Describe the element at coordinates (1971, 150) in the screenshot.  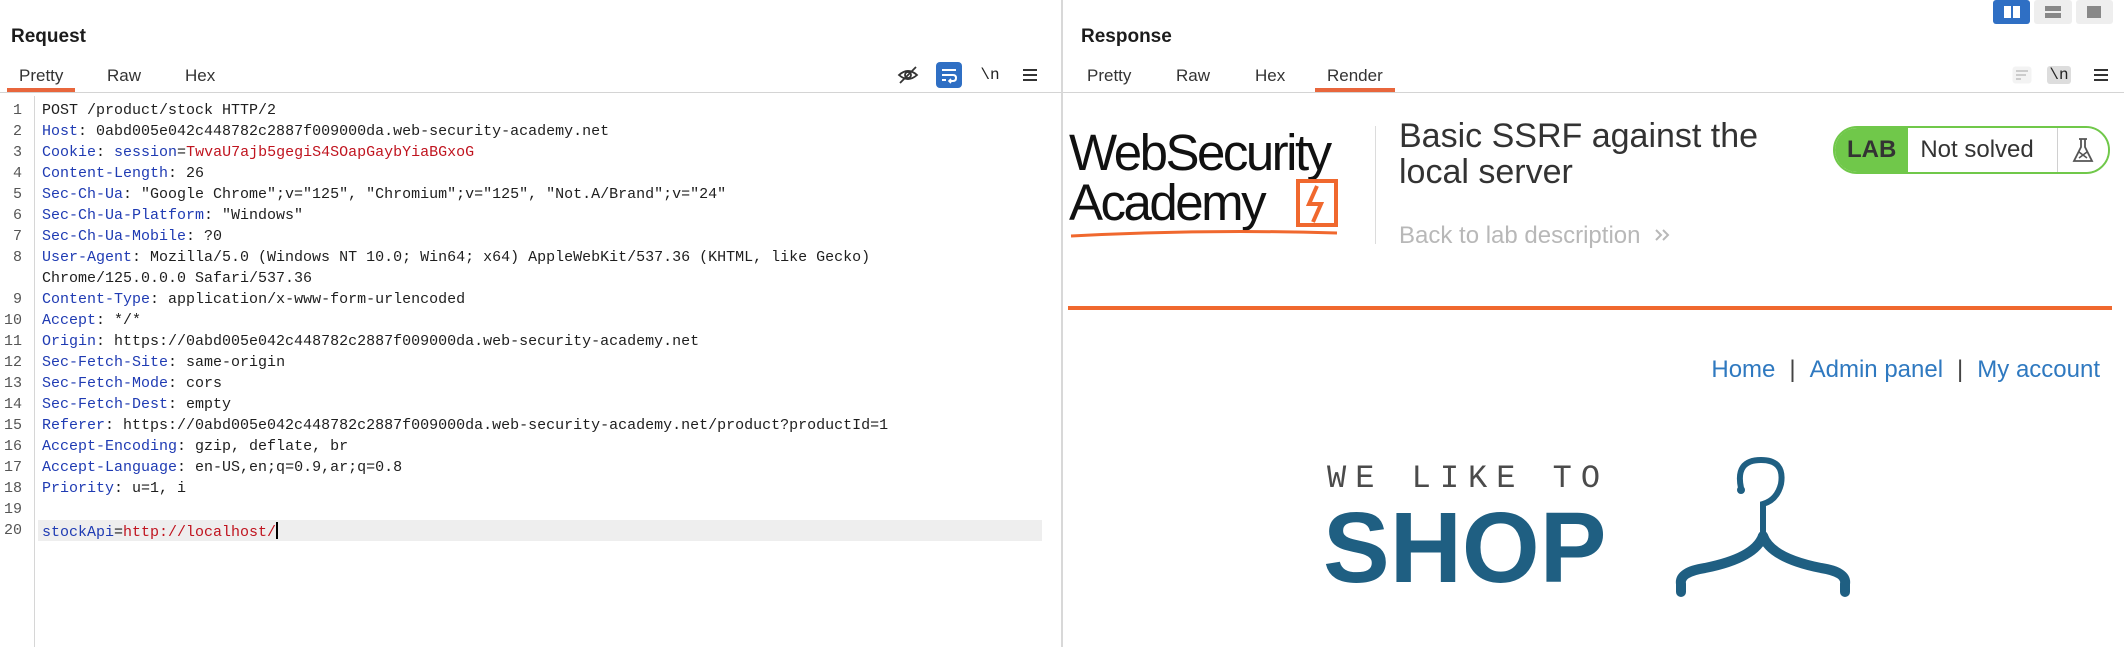
I see `lab-status-badge: LAB Not solved` at that location.